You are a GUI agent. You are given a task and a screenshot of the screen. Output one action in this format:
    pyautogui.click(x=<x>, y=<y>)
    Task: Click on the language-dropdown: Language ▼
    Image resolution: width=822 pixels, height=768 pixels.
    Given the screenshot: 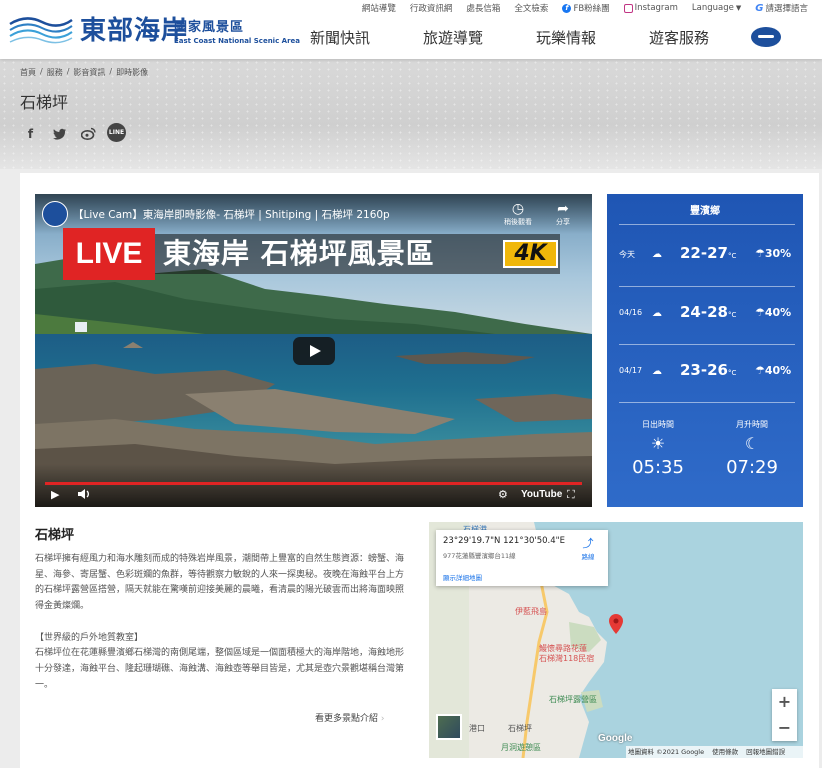 What is the action you would take?
    pyautogui.click(x=716, y=8)
    